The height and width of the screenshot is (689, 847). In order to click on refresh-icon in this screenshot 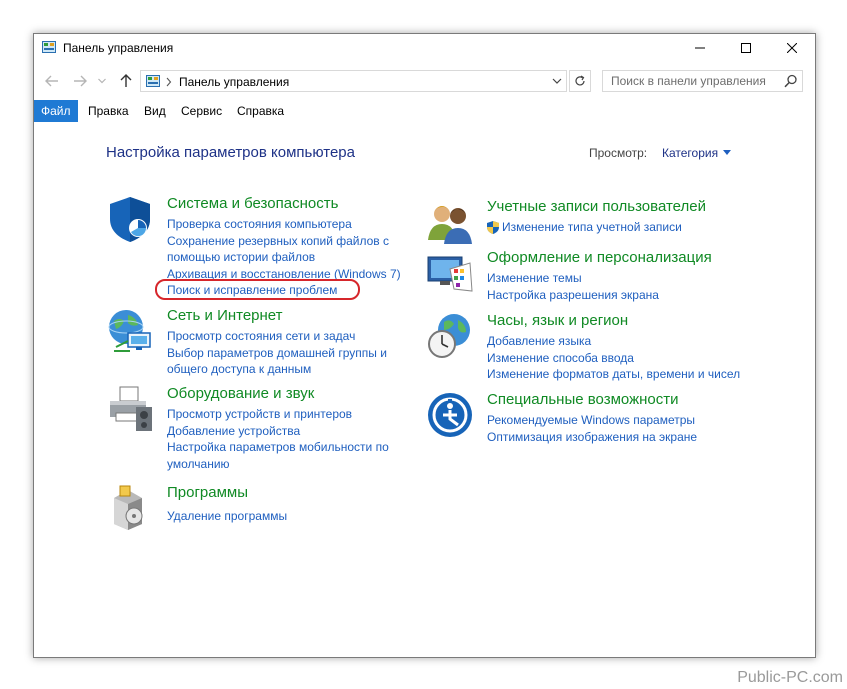, I will do `click(580, 80)`.